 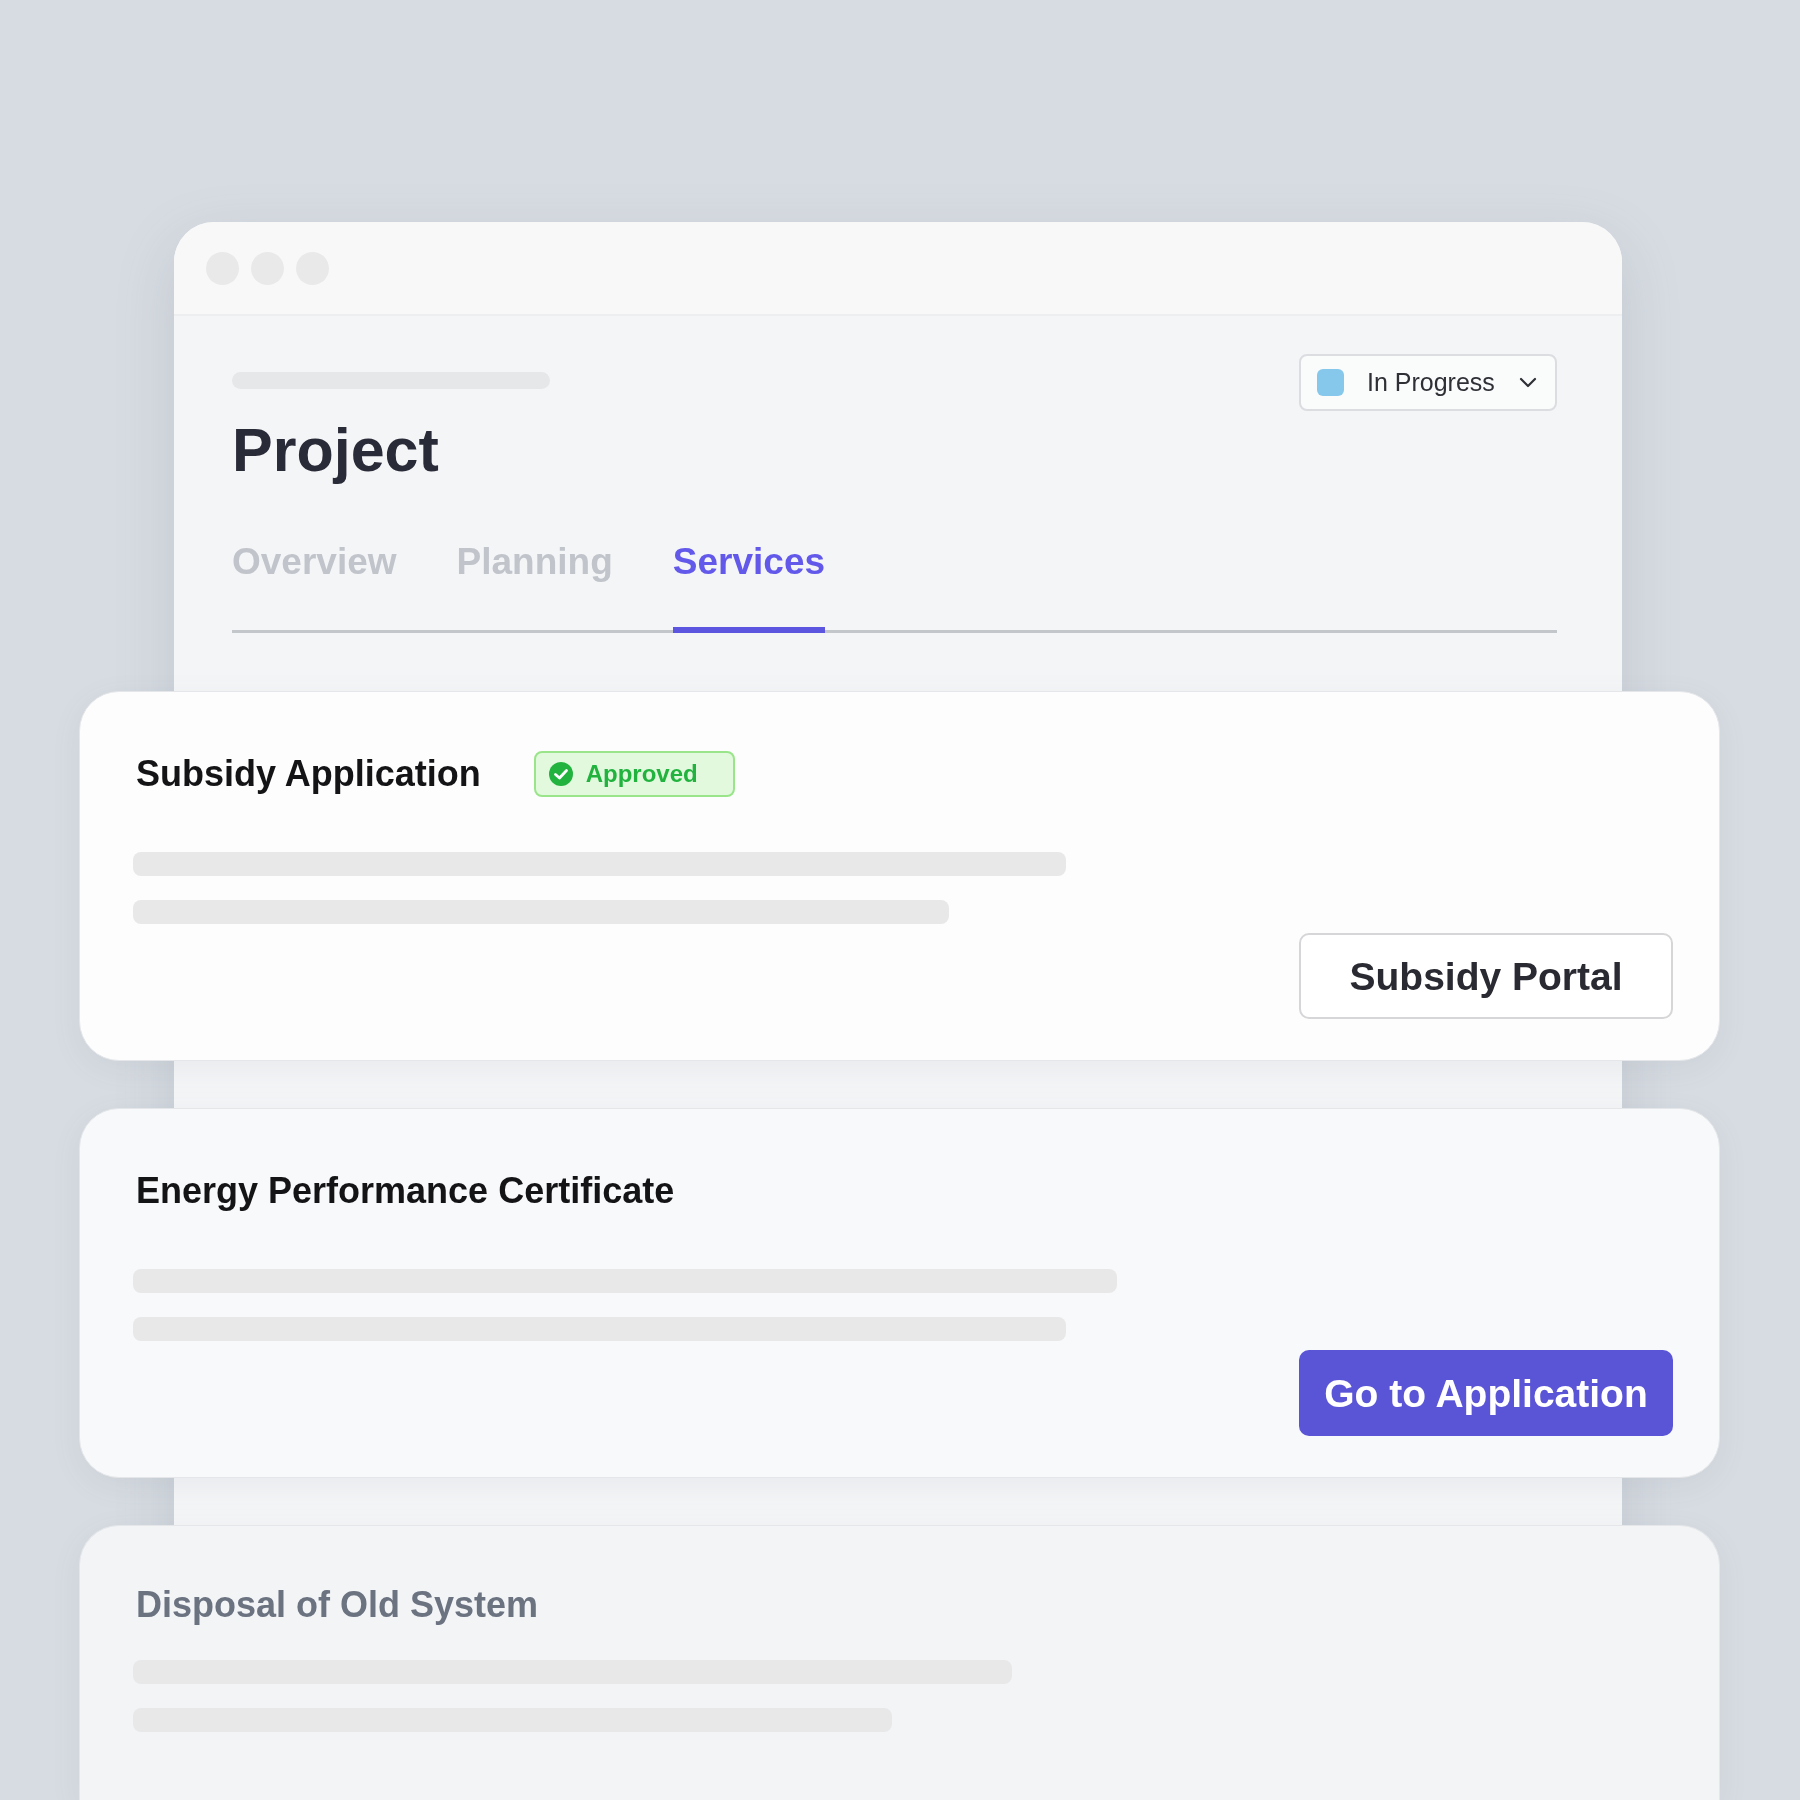 What do you see at coordinates (337, 1605) in the screenshot?
I see `card-title: Disposal of Old System` at bounding box center [337, 1605].